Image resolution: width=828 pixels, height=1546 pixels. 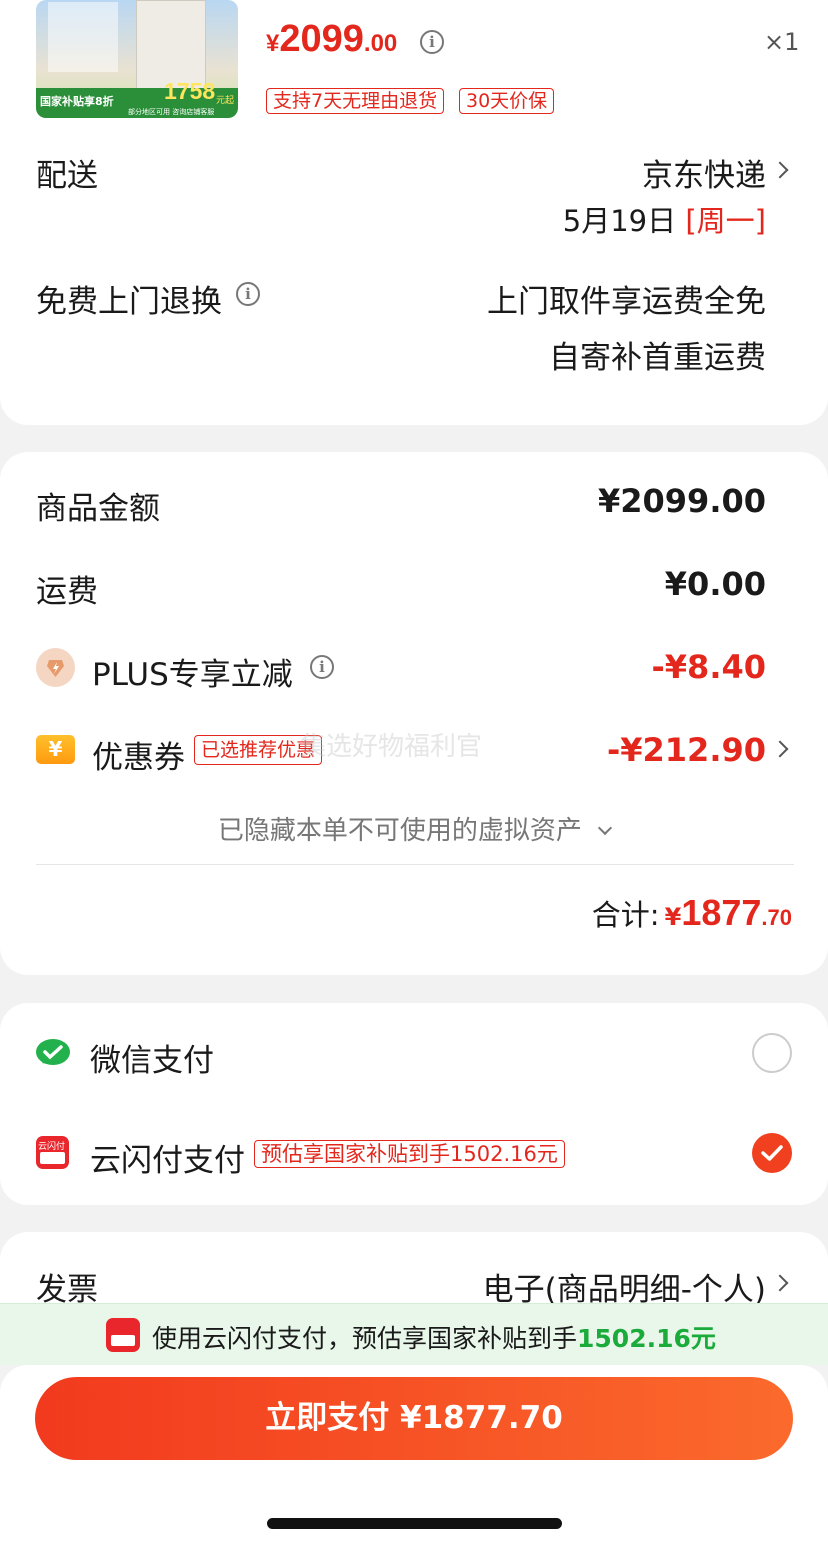 What do you see at coordinates (715, 584) in the screenshot?
I see `shipping-value: ¥0.00` at bounding box center [715, 584].